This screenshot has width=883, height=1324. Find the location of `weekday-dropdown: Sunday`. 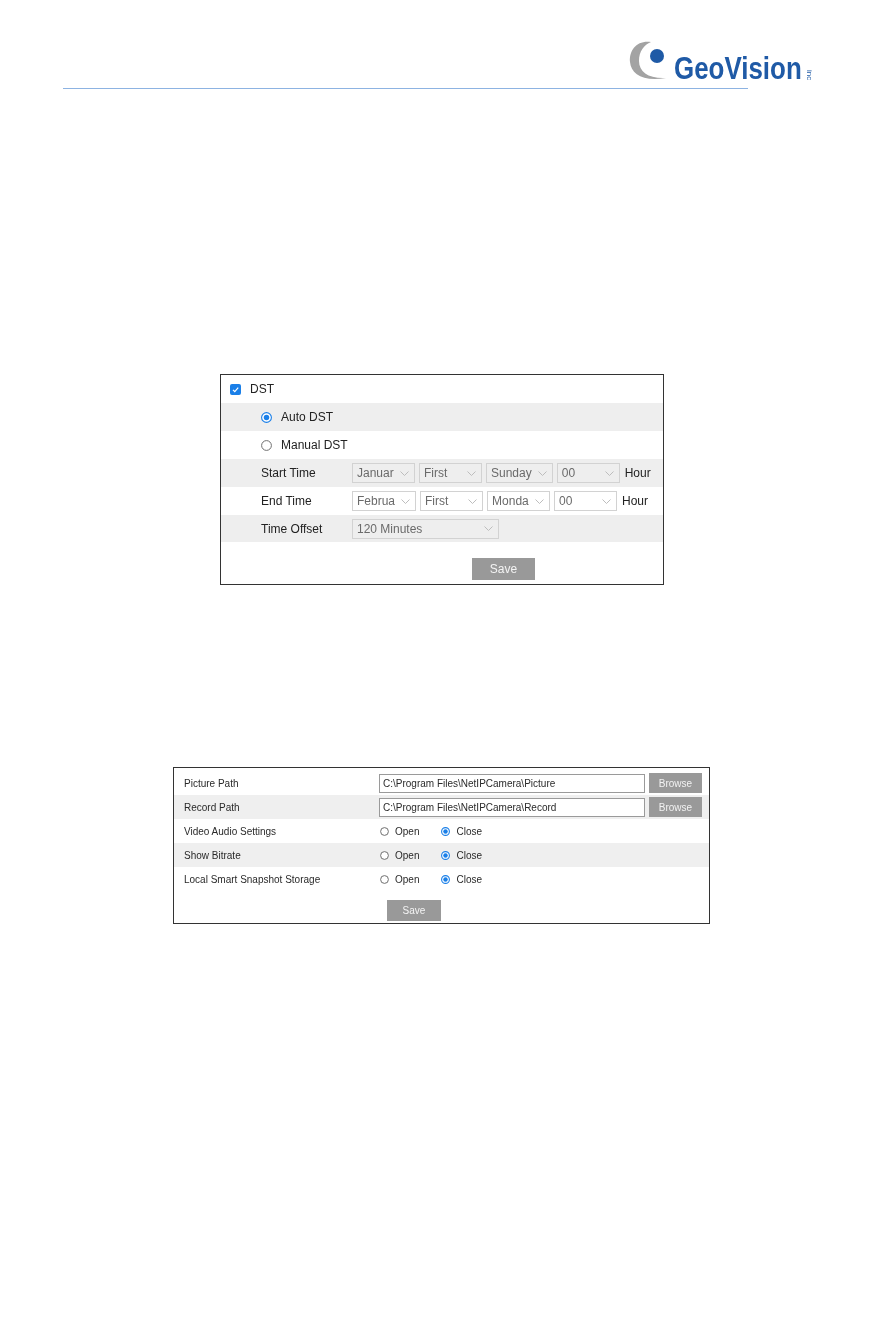

weekday-dropdown: Sunday is located at coordinates (519, 473).